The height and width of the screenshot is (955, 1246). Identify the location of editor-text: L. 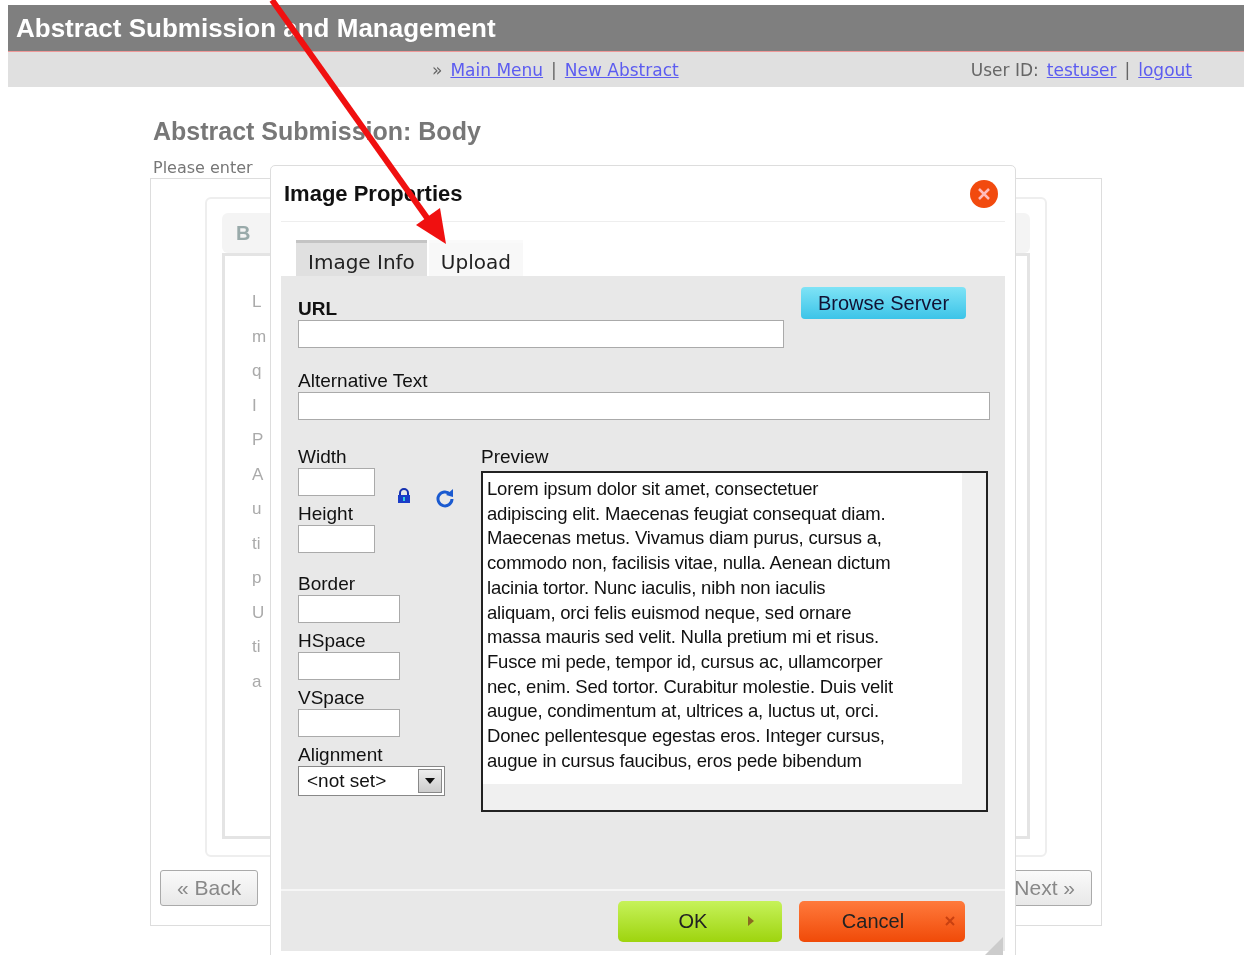
(257, 302).